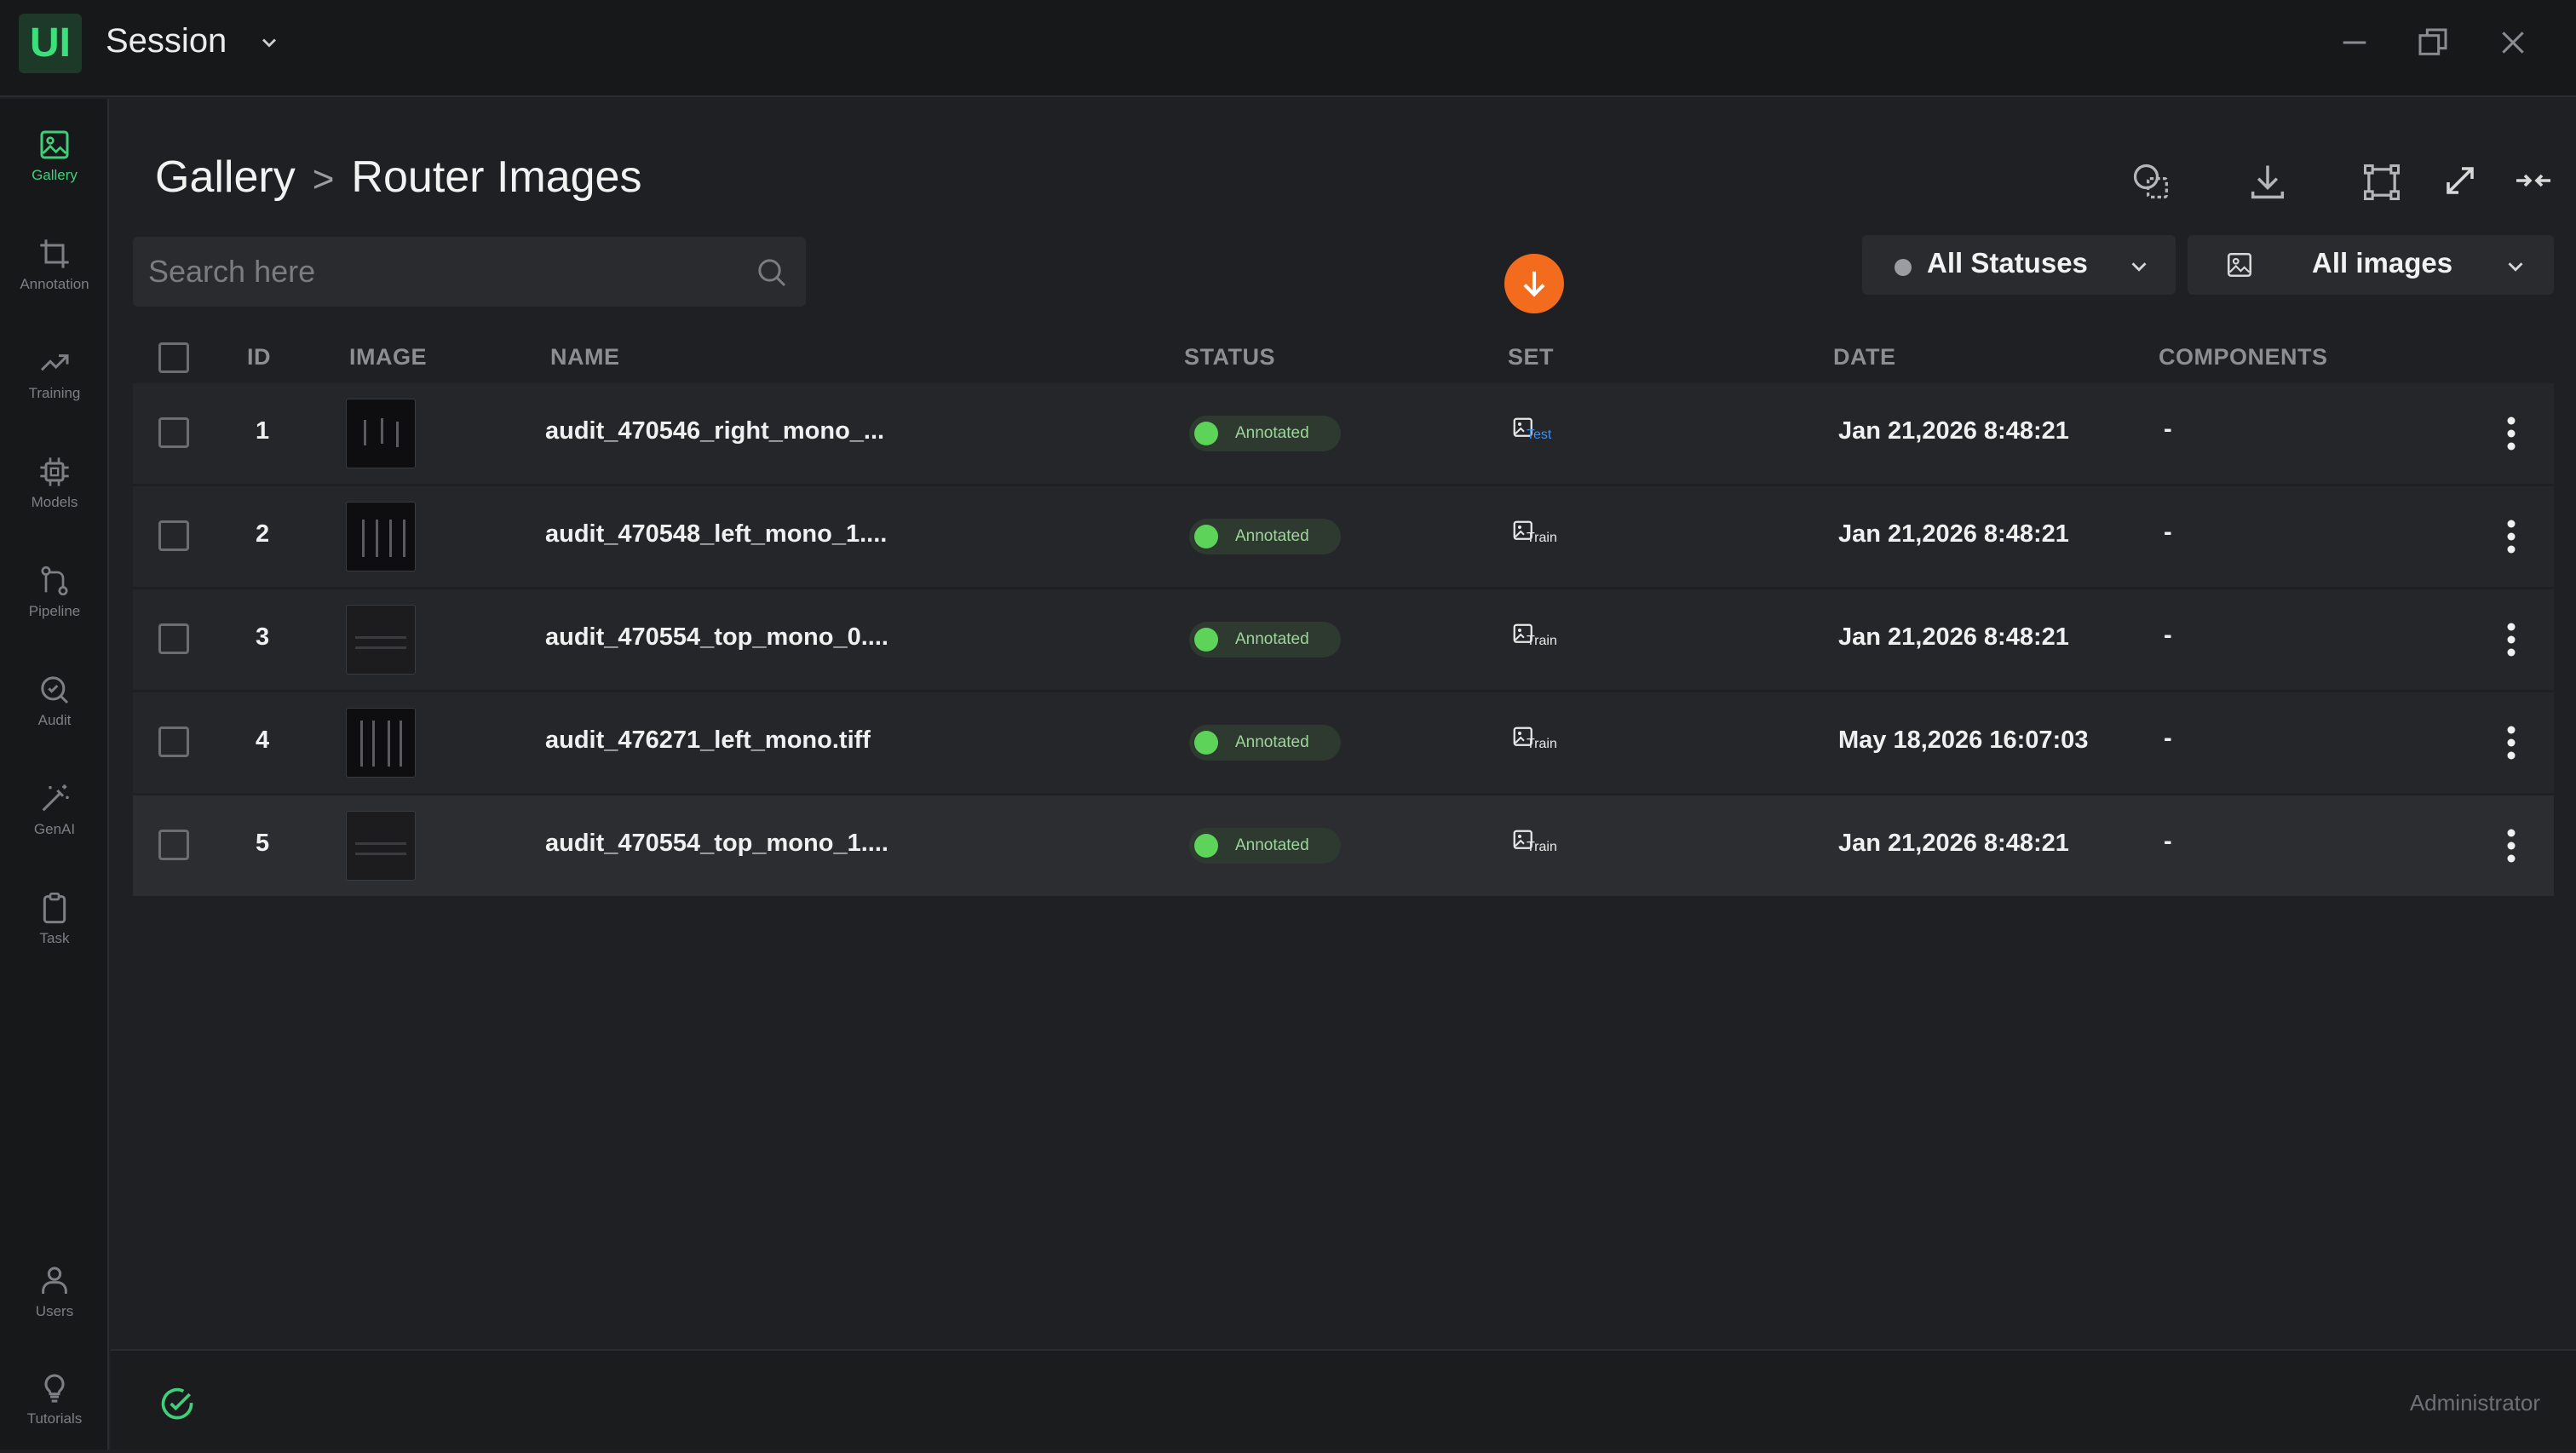 The height and width of the screenshot is (1453, 2576). Describe the element at coordinates (772, 273) in the screenshot. I see `search-icon` at that location.